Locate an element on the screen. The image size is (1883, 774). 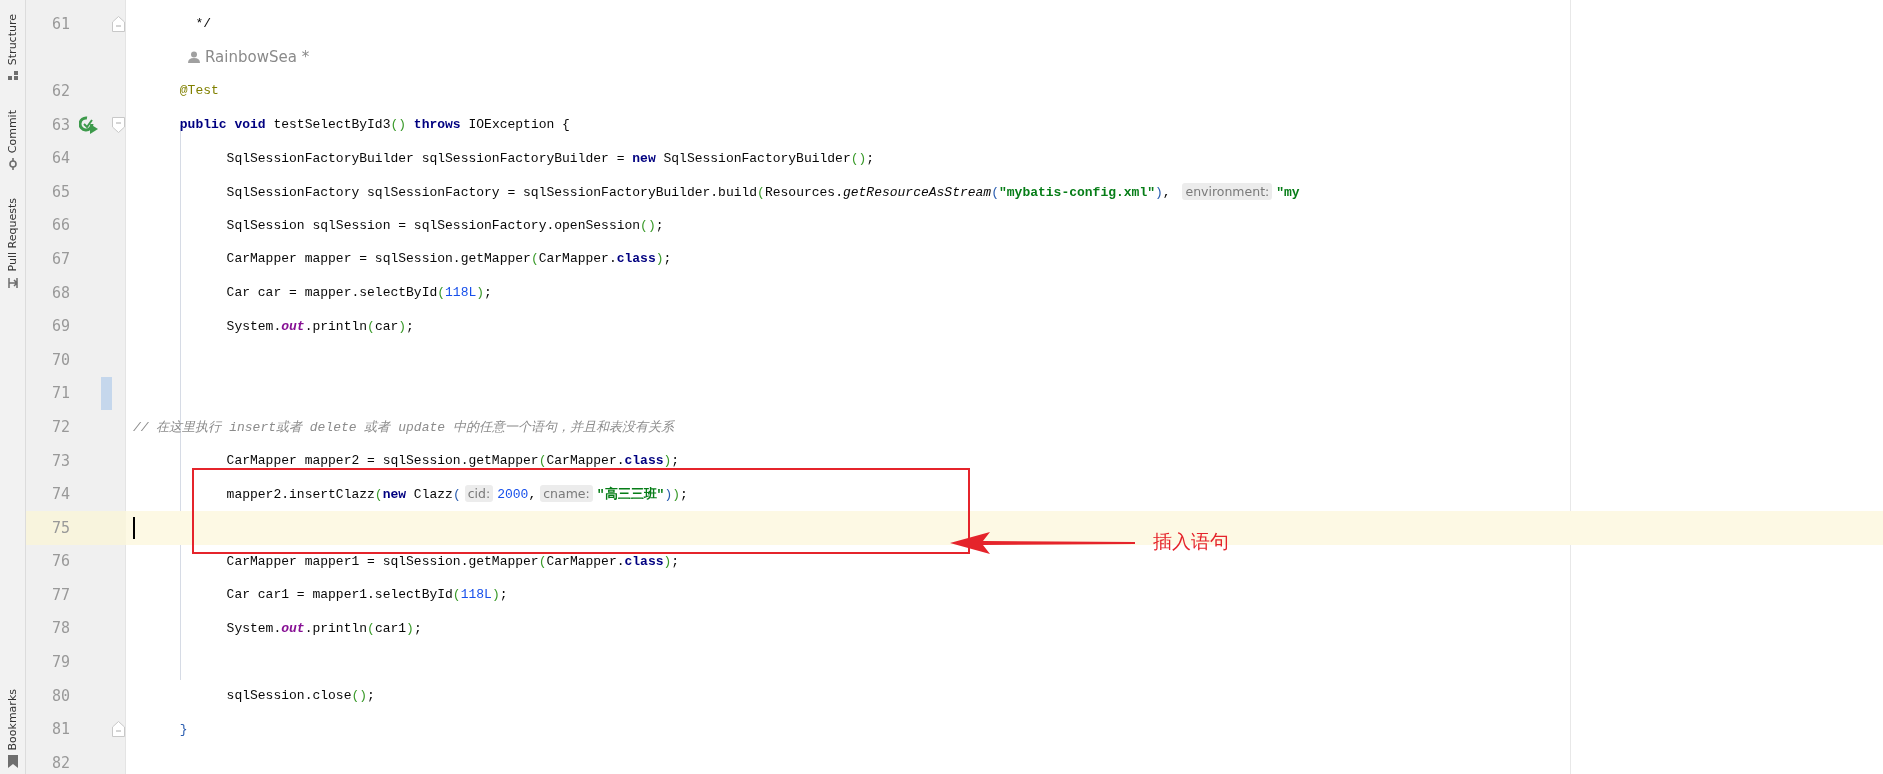
line-number: 72 is located at coordinates (60, 426).